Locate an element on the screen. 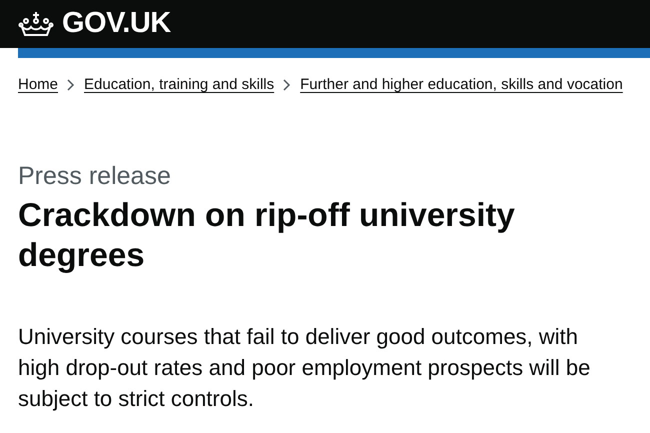 Image resolution: width=650 pixels, height=433 pixels. breadcrumb-link: Home is located at coordinates (38, 85).